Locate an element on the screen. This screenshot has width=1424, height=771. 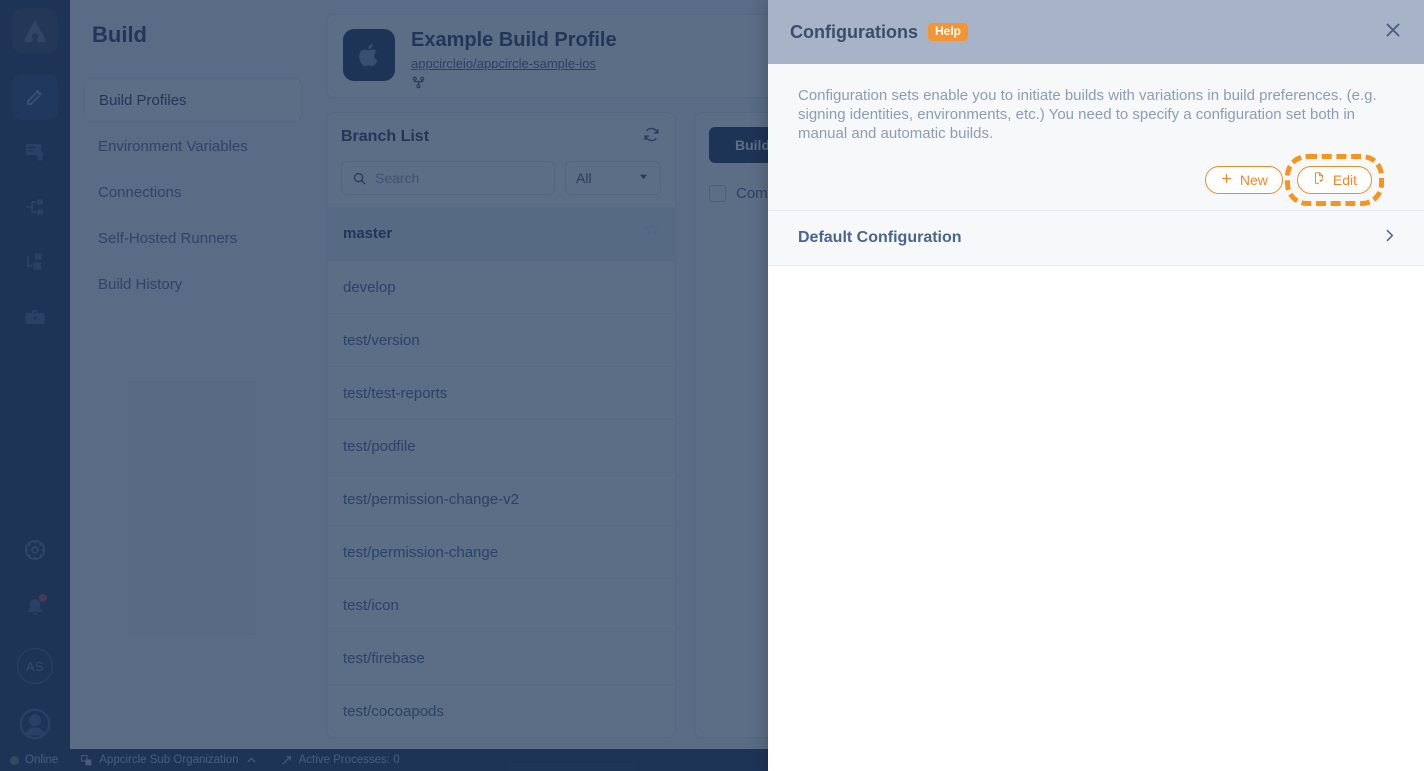
edit-configuration-button: Edit is located at coordinates (1334, 179).